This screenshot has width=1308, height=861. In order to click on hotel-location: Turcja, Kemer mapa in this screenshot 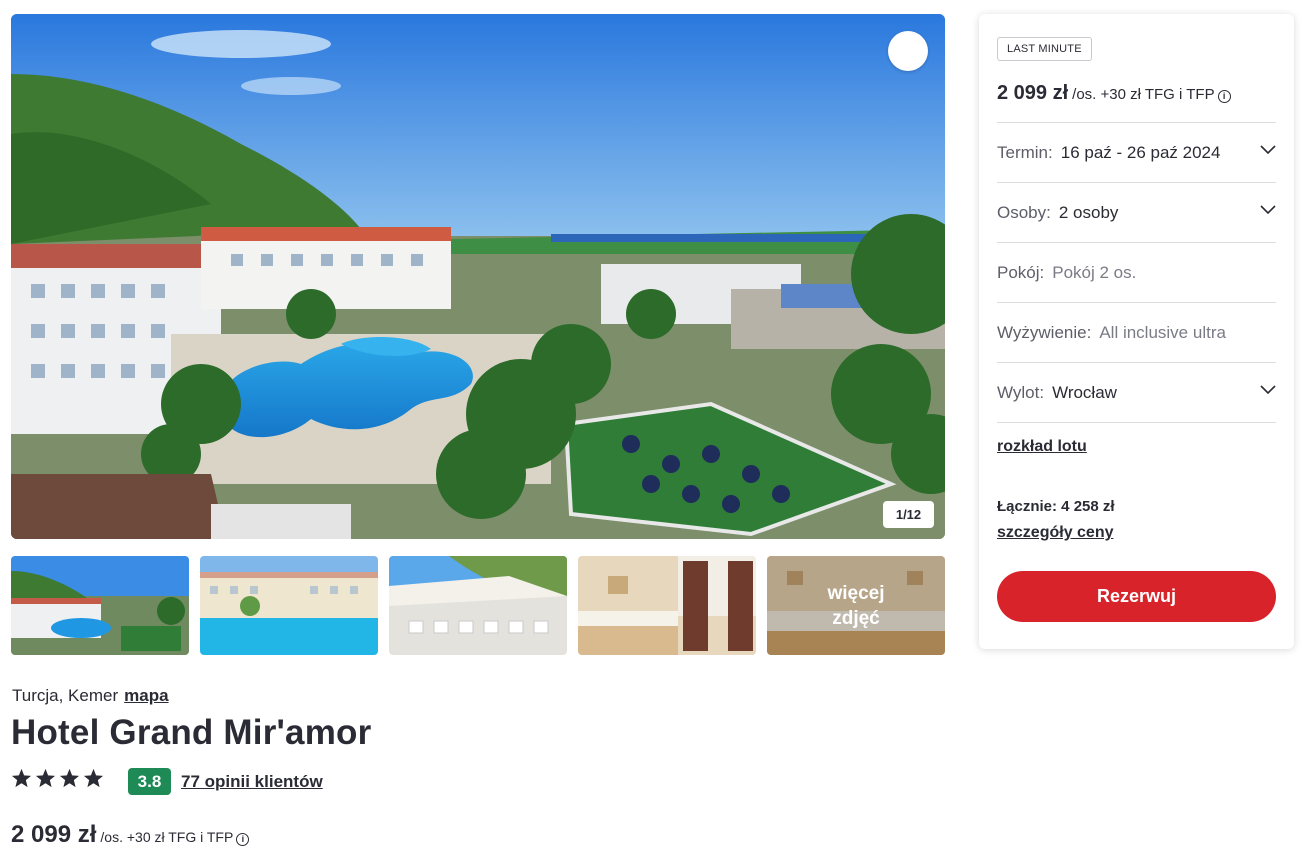, I will do `click(90, 696)`.